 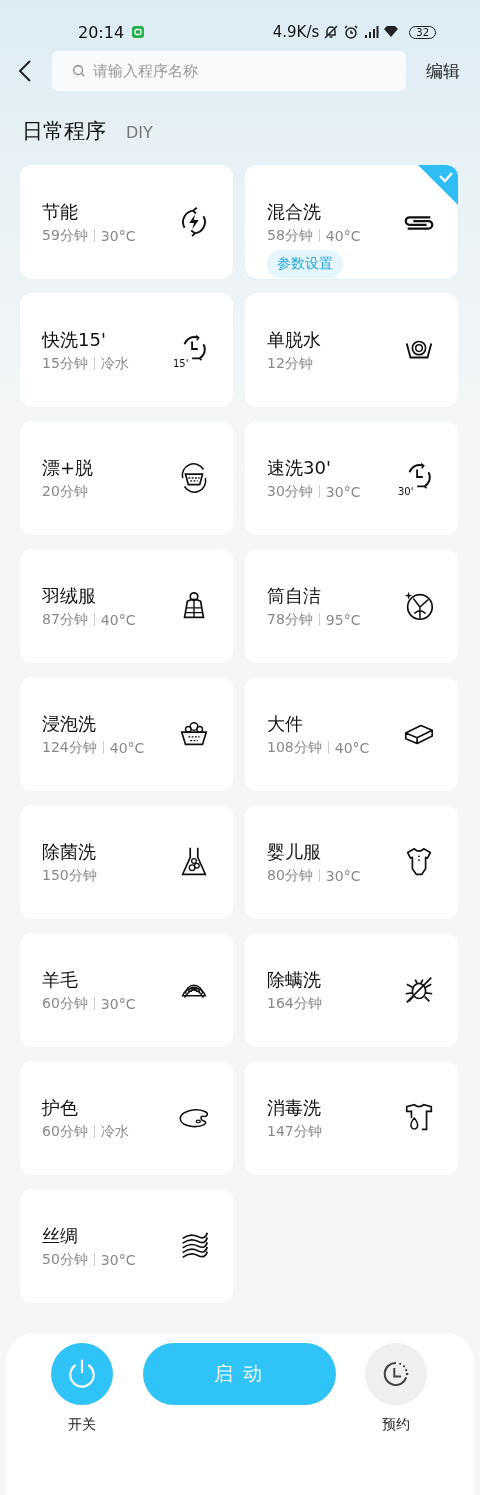 What do you see at coordinates (69, 747) in the screenshot?
I see `program-duration: 124分钟` at bounding box center [69, 747].